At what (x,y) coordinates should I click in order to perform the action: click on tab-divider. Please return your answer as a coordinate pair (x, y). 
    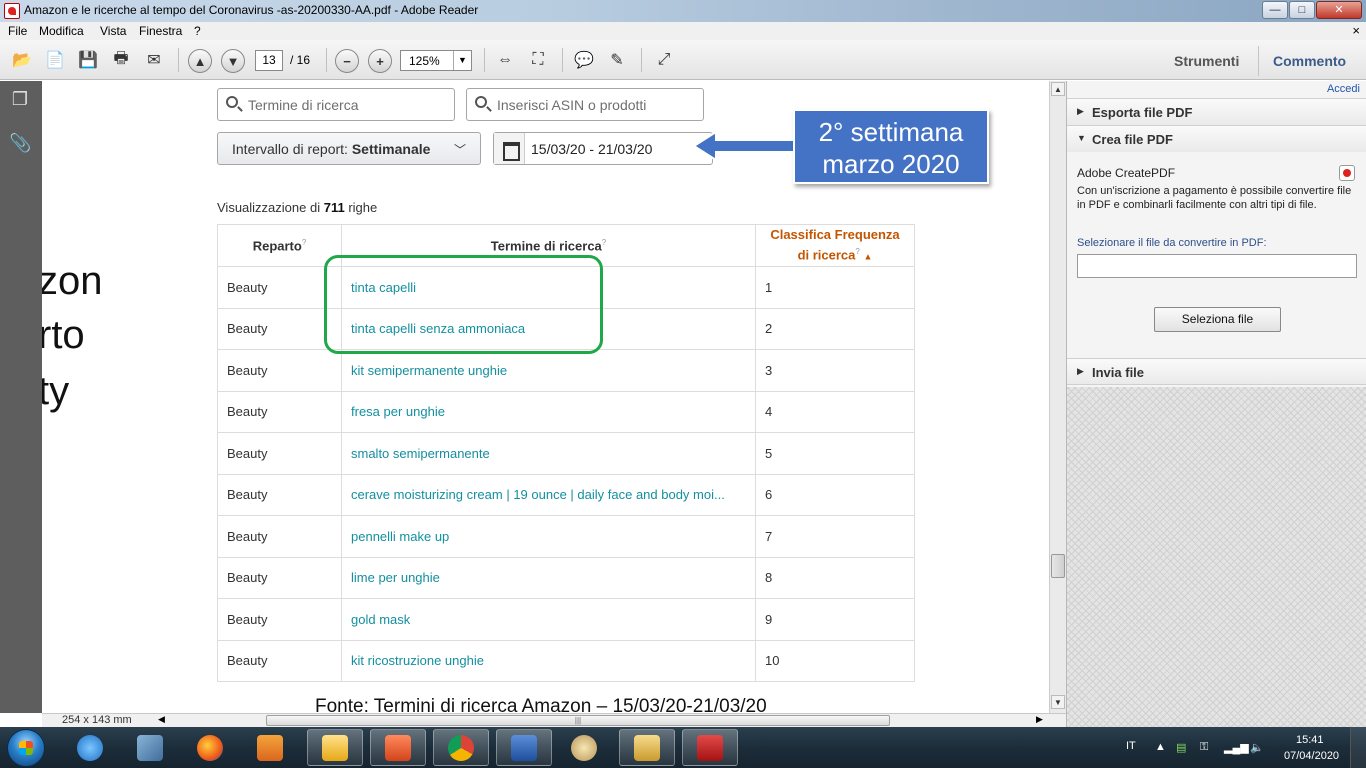
    Looking at the image, I should click on (1258, 61).